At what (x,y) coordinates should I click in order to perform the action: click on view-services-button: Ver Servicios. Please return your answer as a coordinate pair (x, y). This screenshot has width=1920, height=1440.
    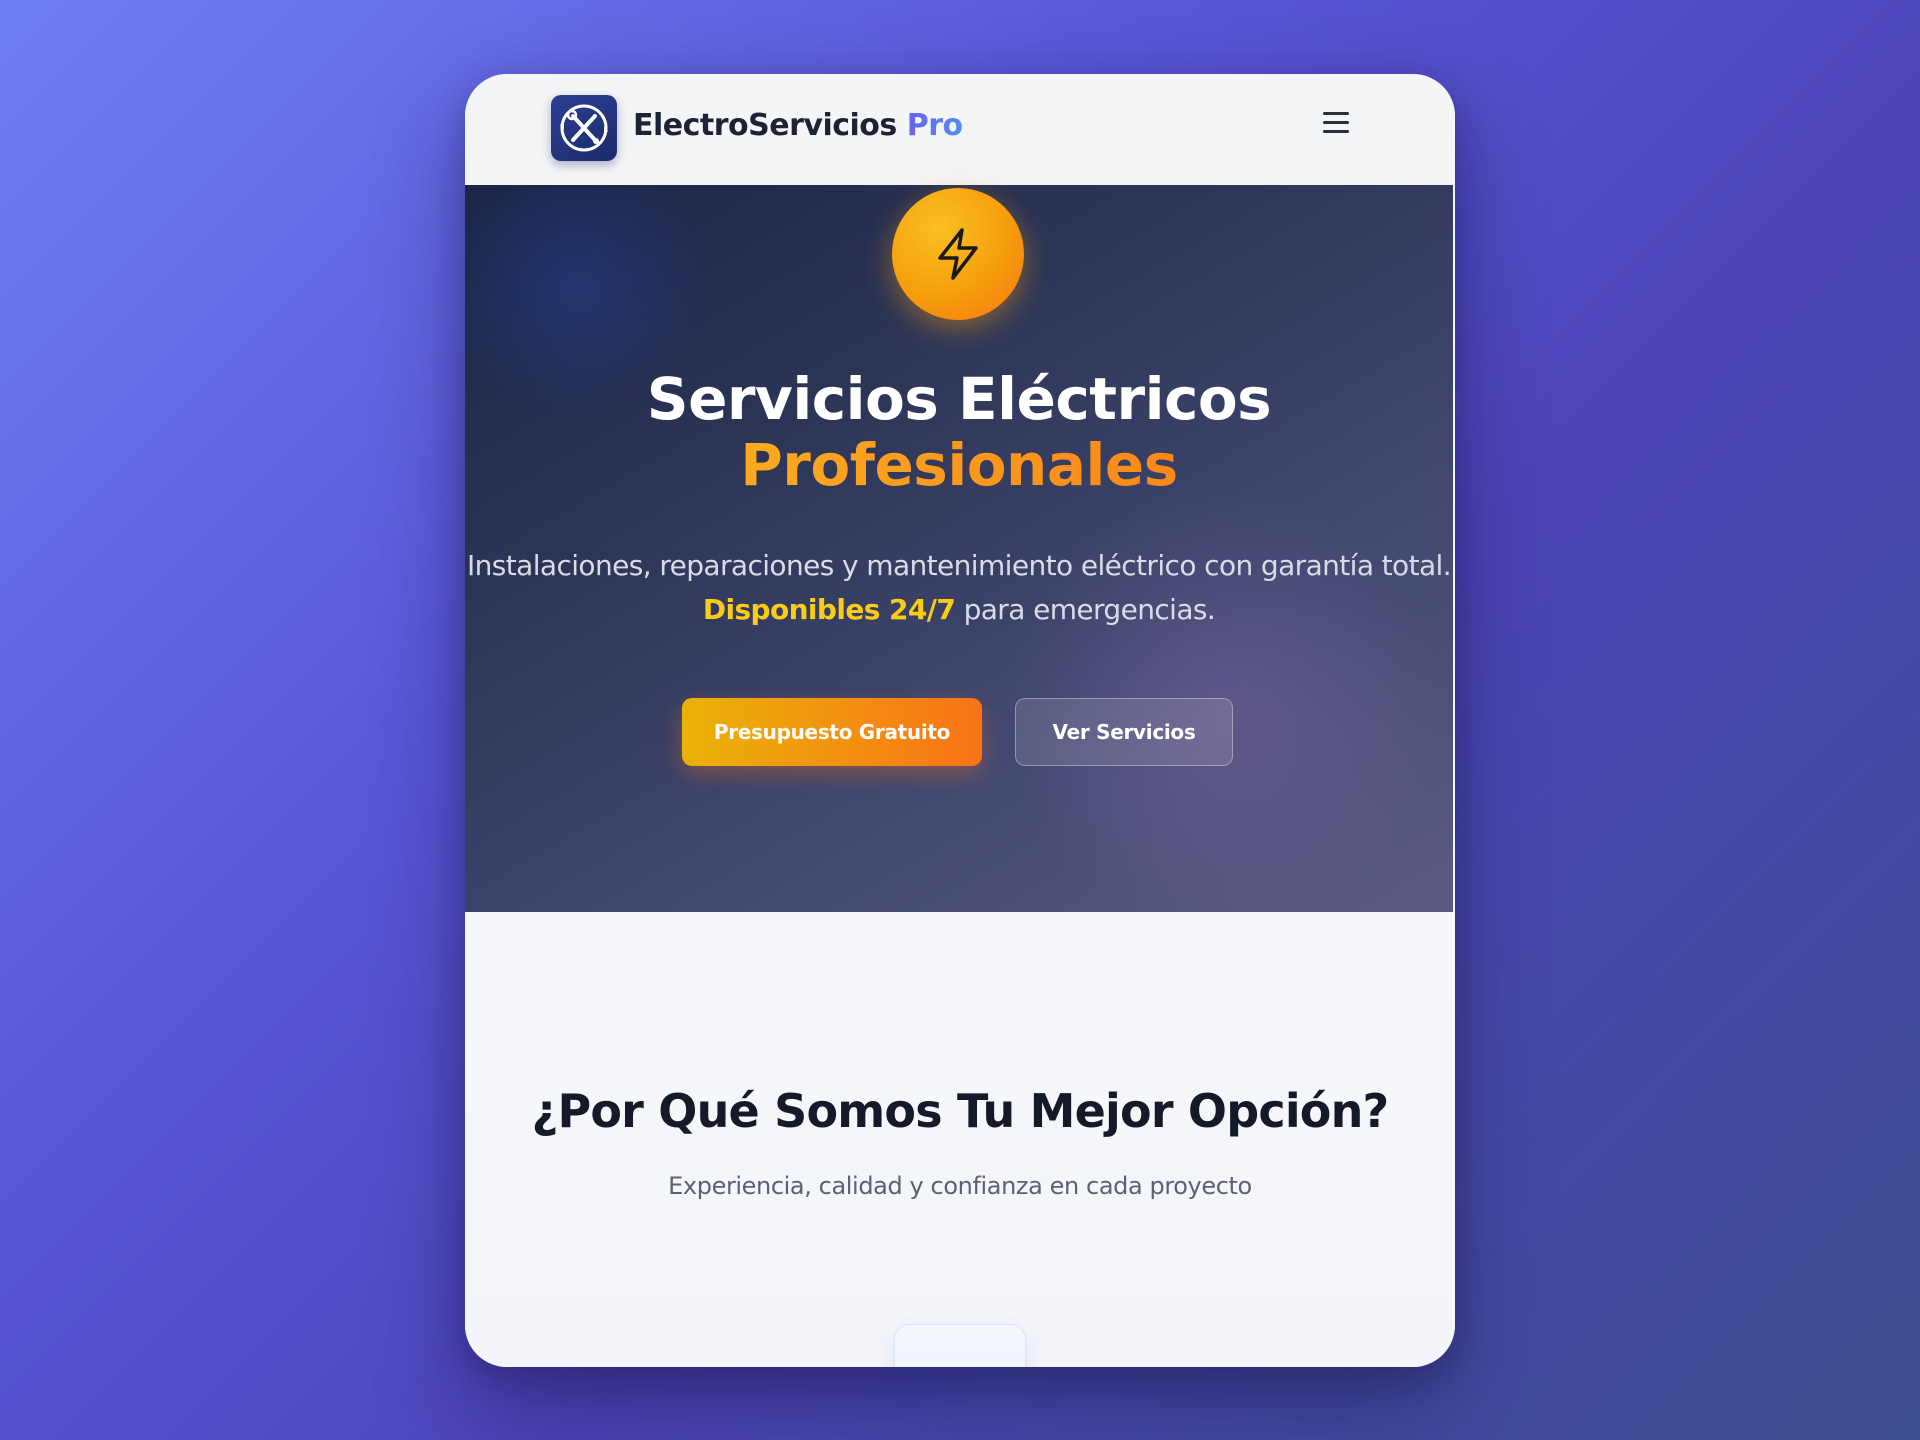
    Looking at the image, I should click on (1124, 732).